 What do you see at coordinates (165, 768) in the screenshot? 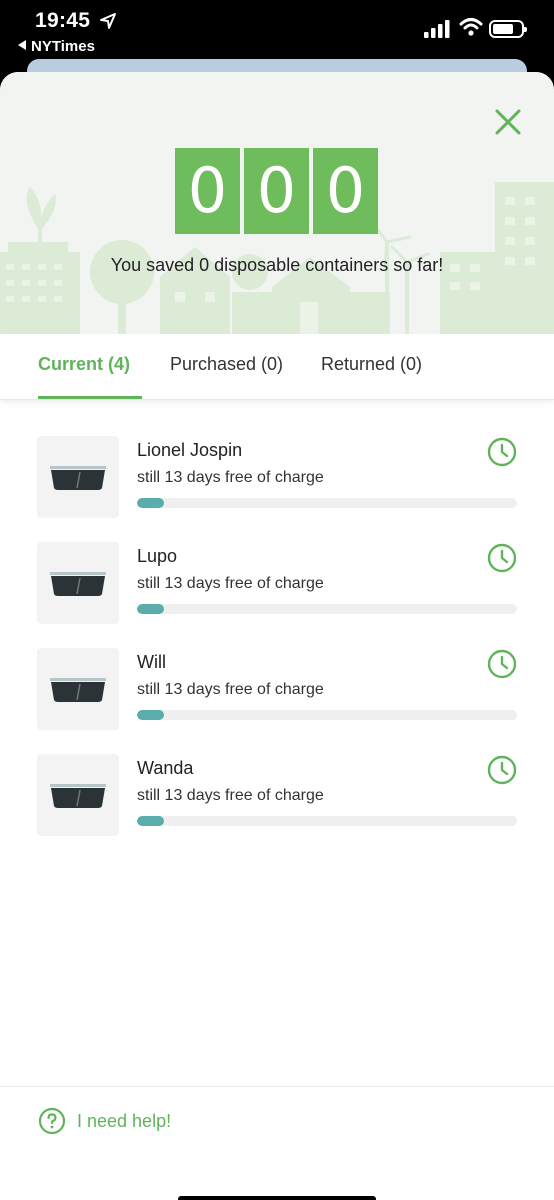
I see `container-name: Wanda` at bounding box center [165, 768].